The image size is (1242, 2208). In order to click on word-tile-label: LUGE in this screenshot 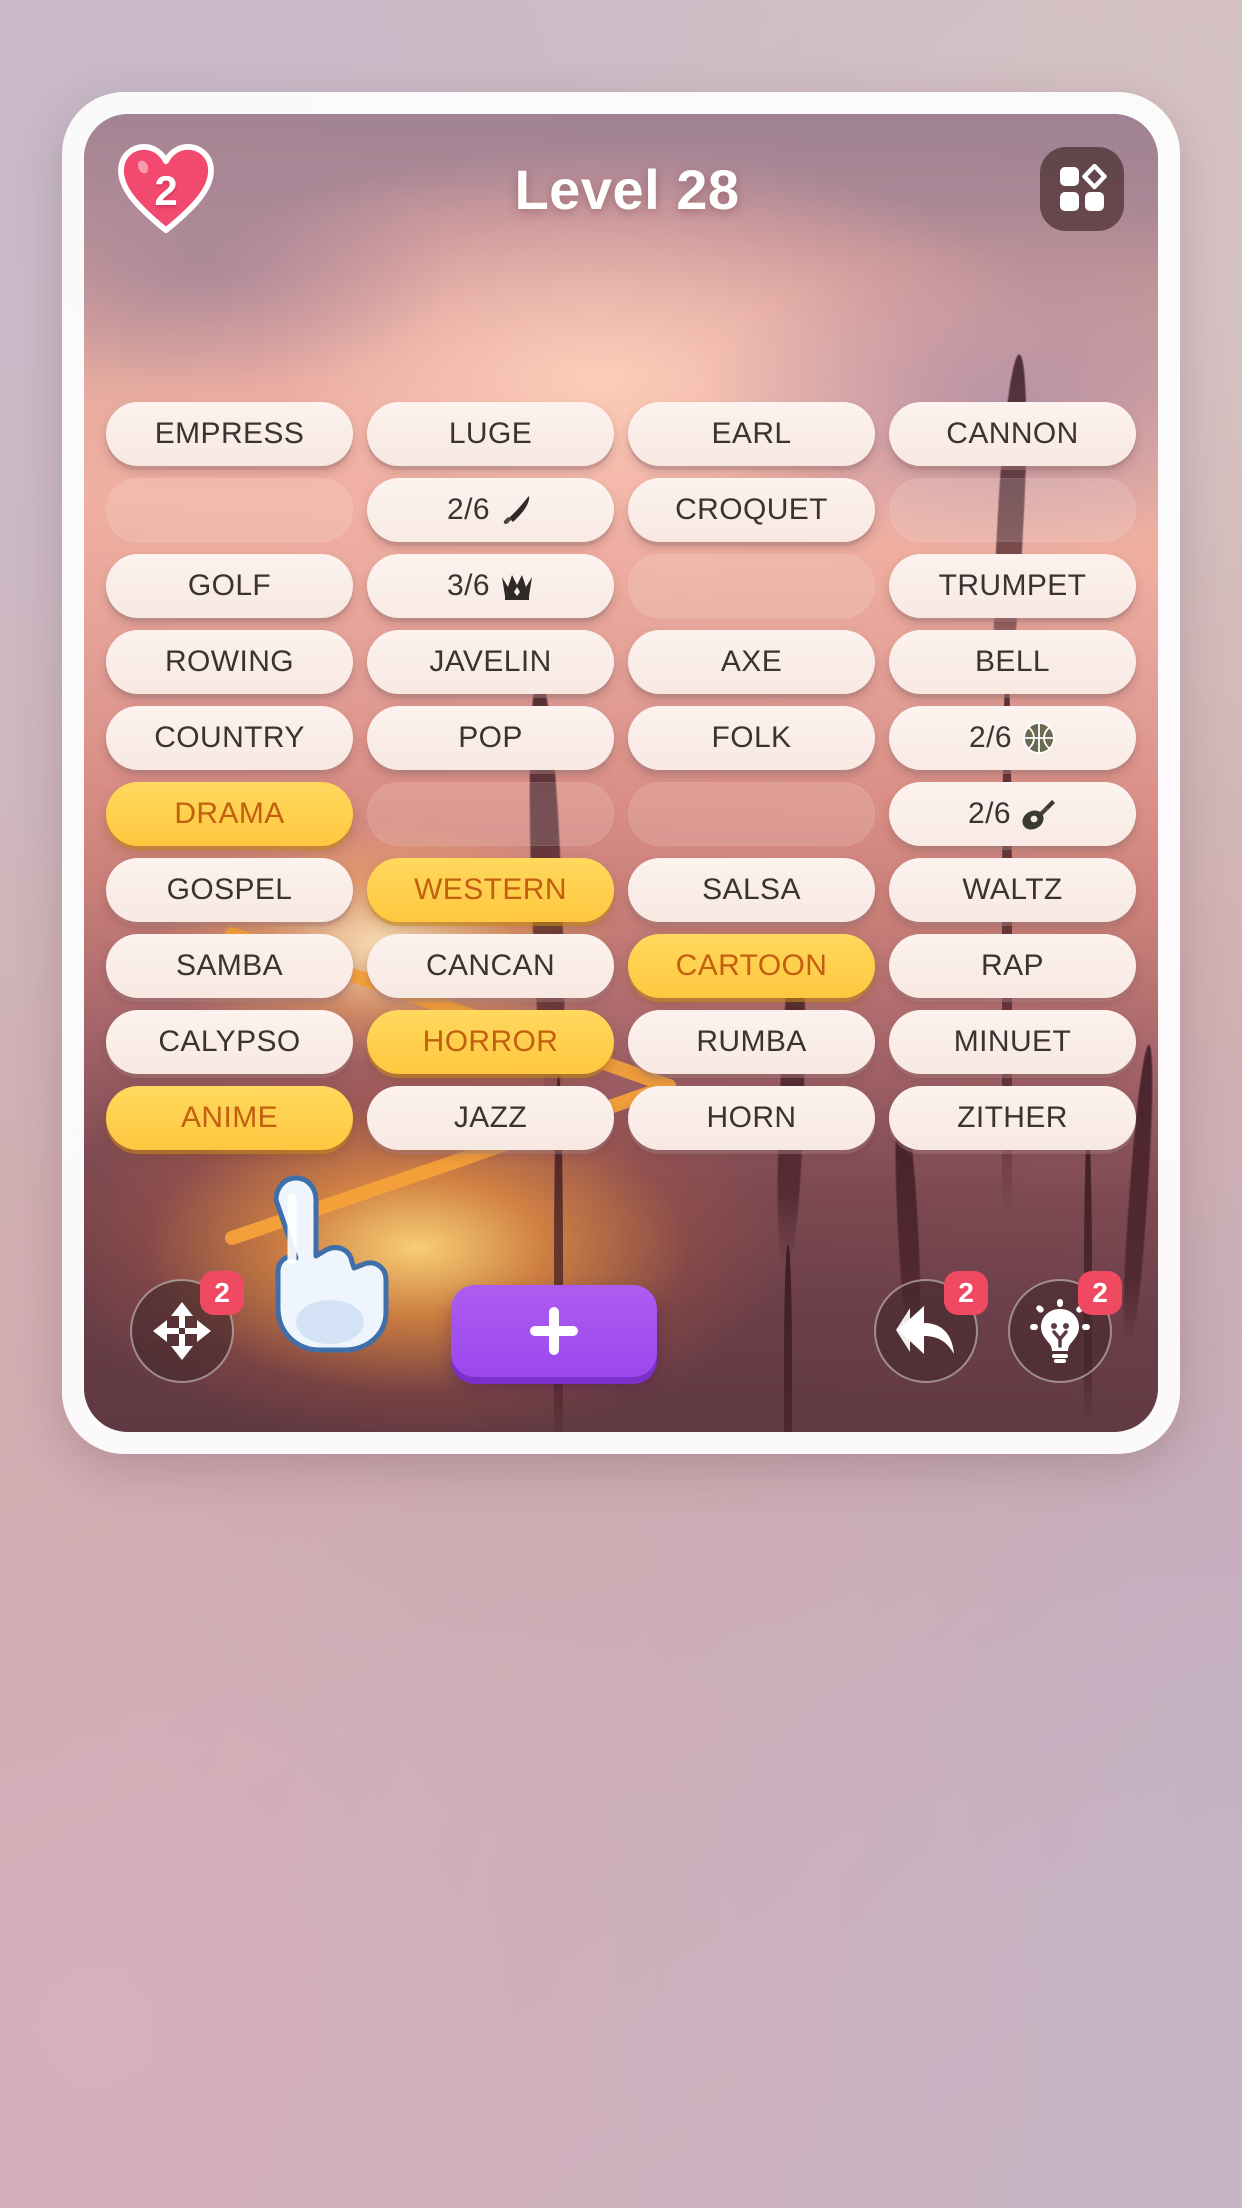, I will do `click(490, 433)`.